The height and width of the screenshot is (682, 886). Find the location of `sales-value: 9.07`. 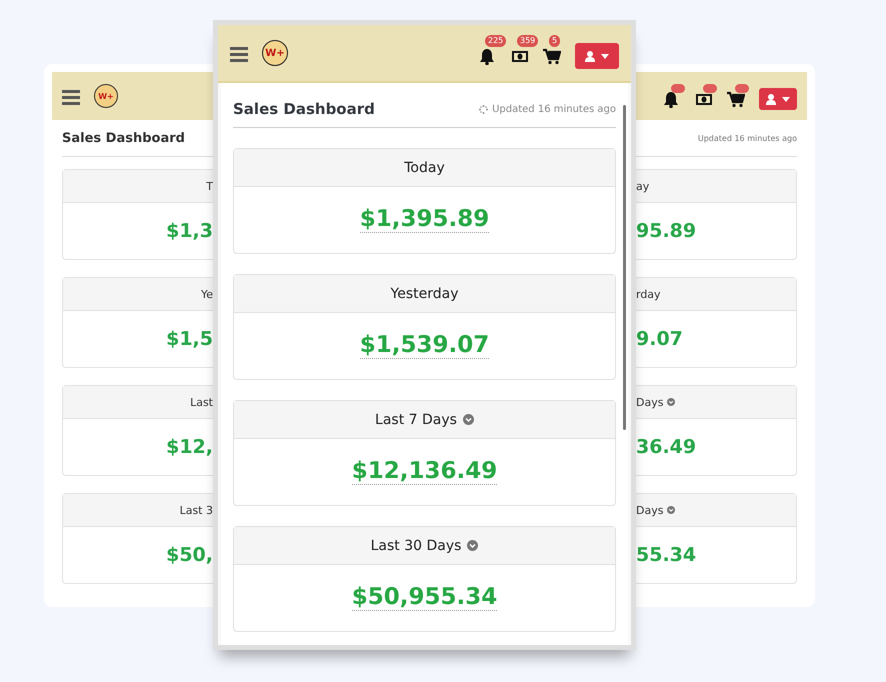

sales-value: 9.07 is located at coordinates (659, 339).